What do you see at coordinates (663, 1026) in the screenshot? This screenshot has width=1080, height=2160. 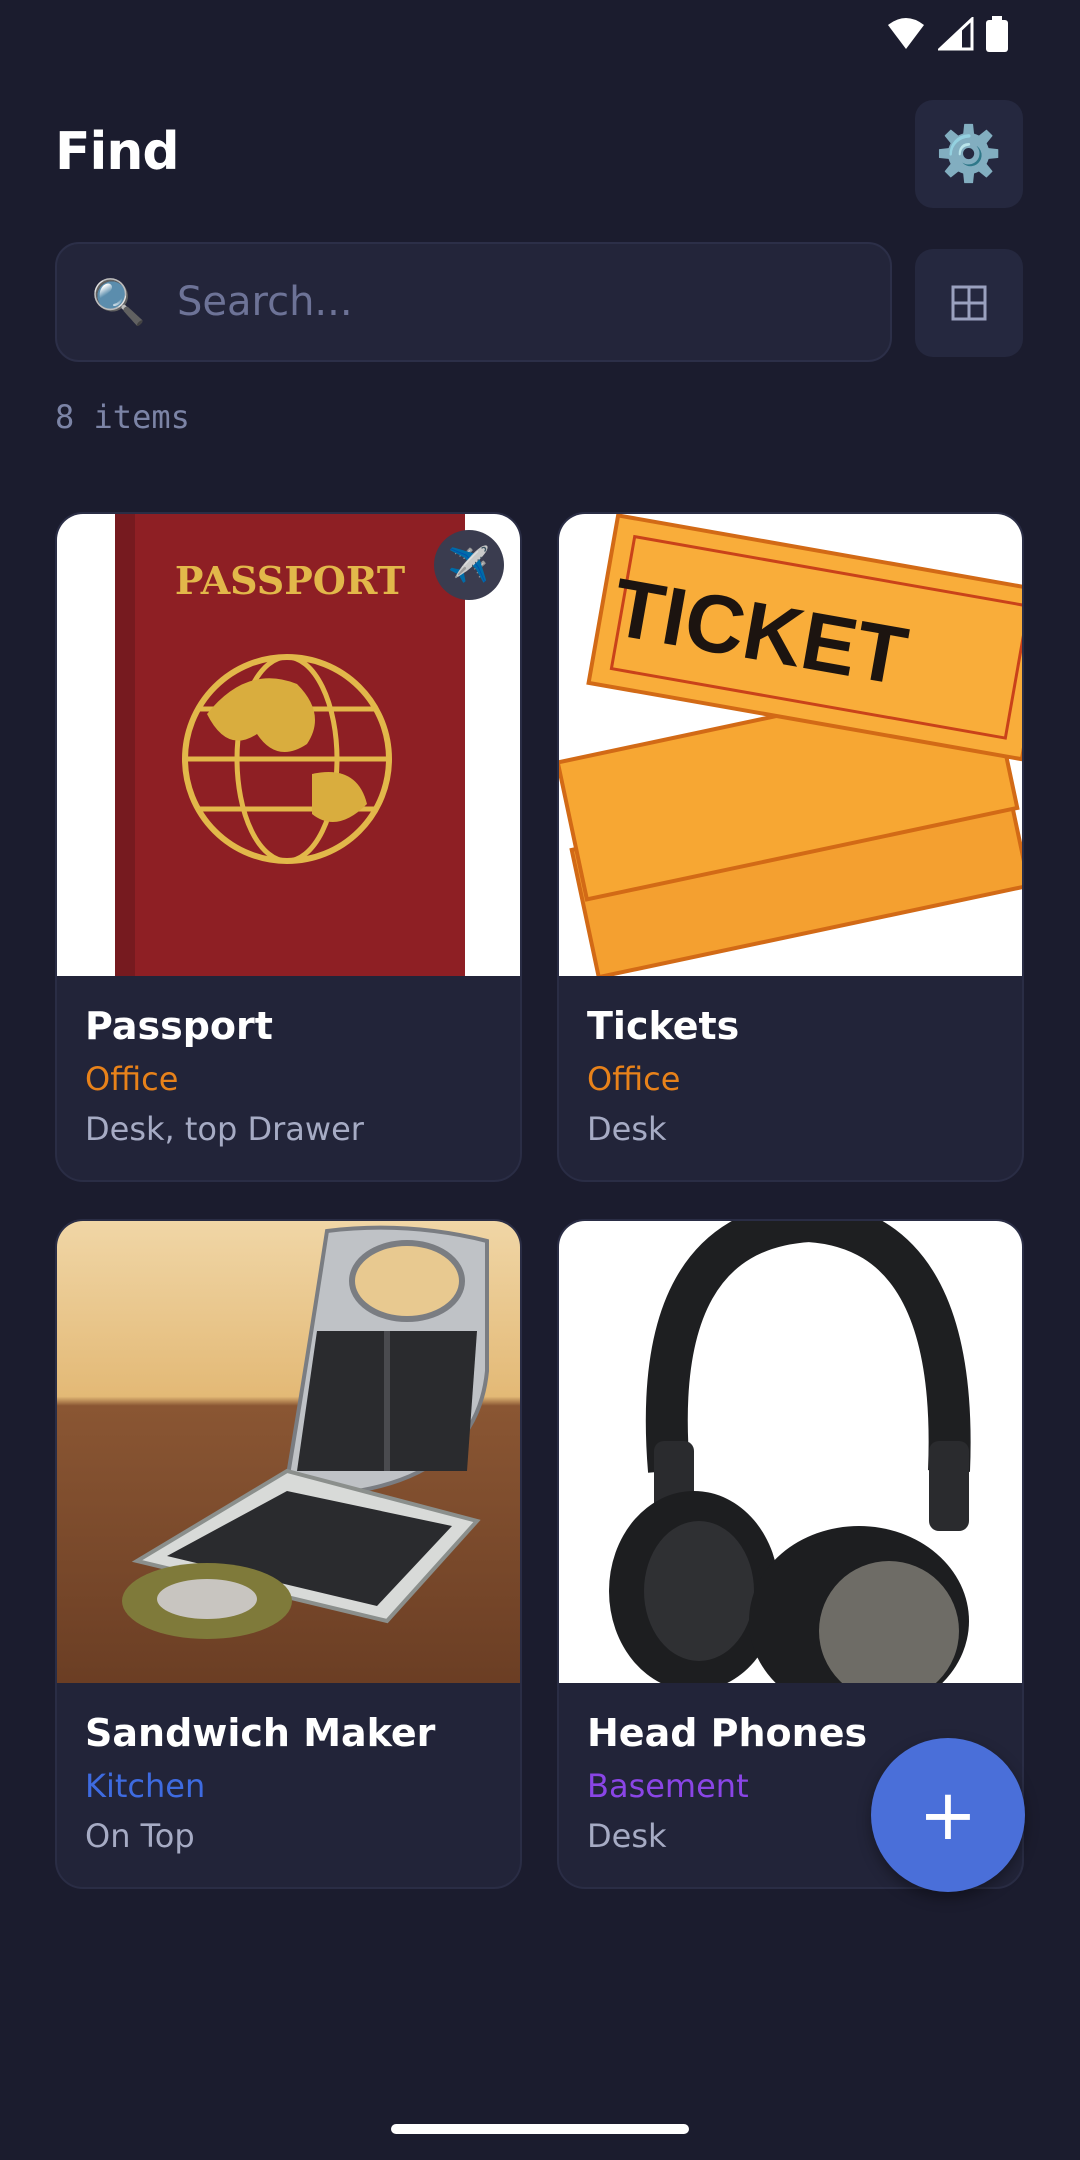 I see `item-name: Tickets` at bounding box center [663, 1026].